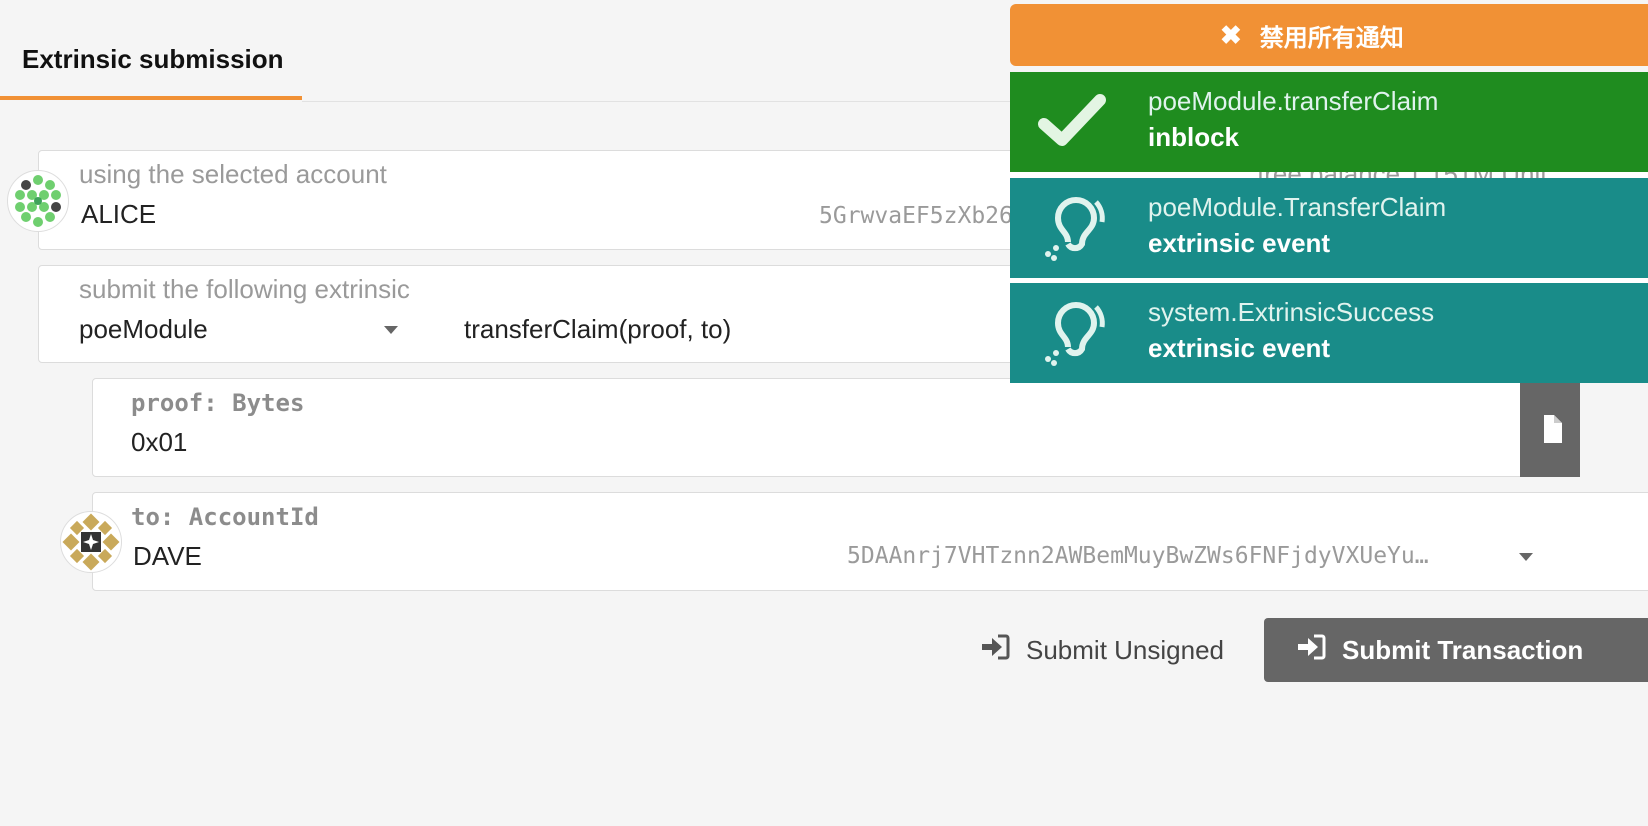 This screenshot has height=826, width=1648. What do you see at coordinates (233, 174) in the screenshot?
I see `account-selector-label: using the selected account` at bounding box center [233, 174].